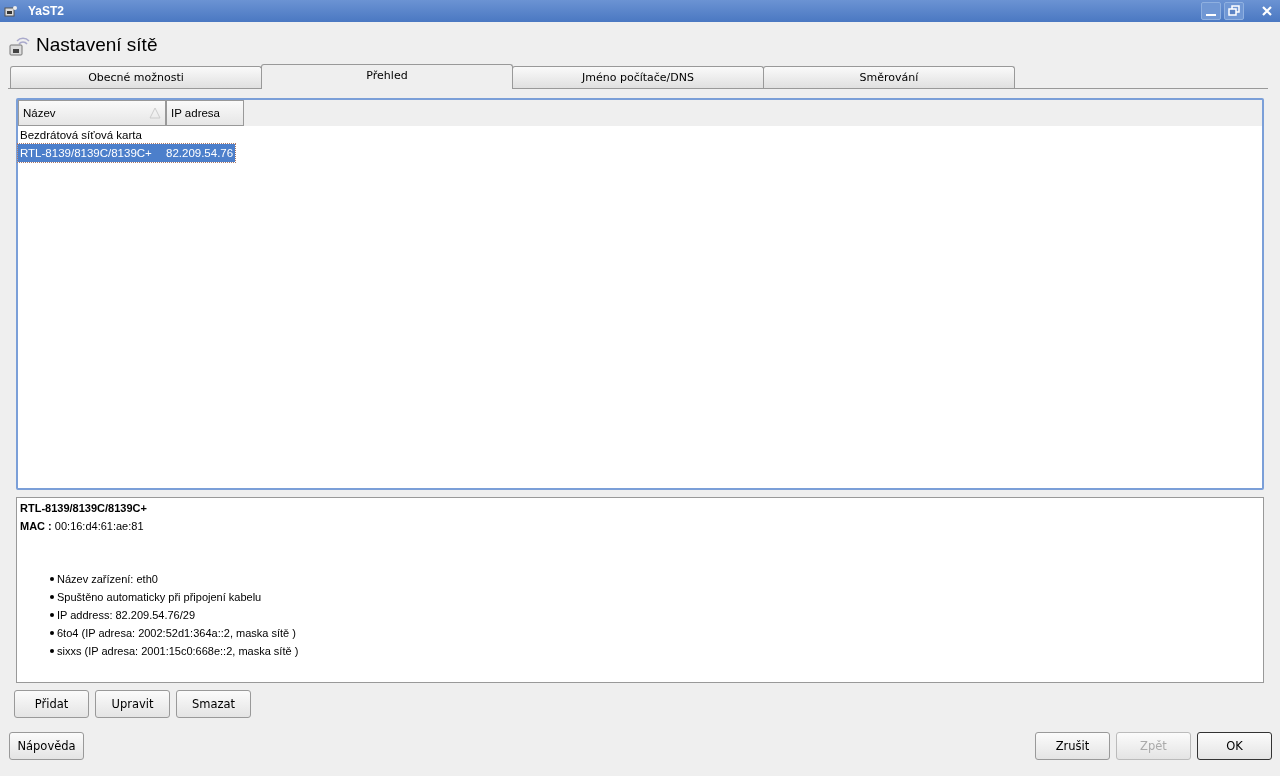 This screenshot has width=1280, height=776. Describe the element at coordinates (127, 153) in the screenshot. I see `table-row: RTL-8139/8139C/8139C+ 82.209.54.76` at that location.